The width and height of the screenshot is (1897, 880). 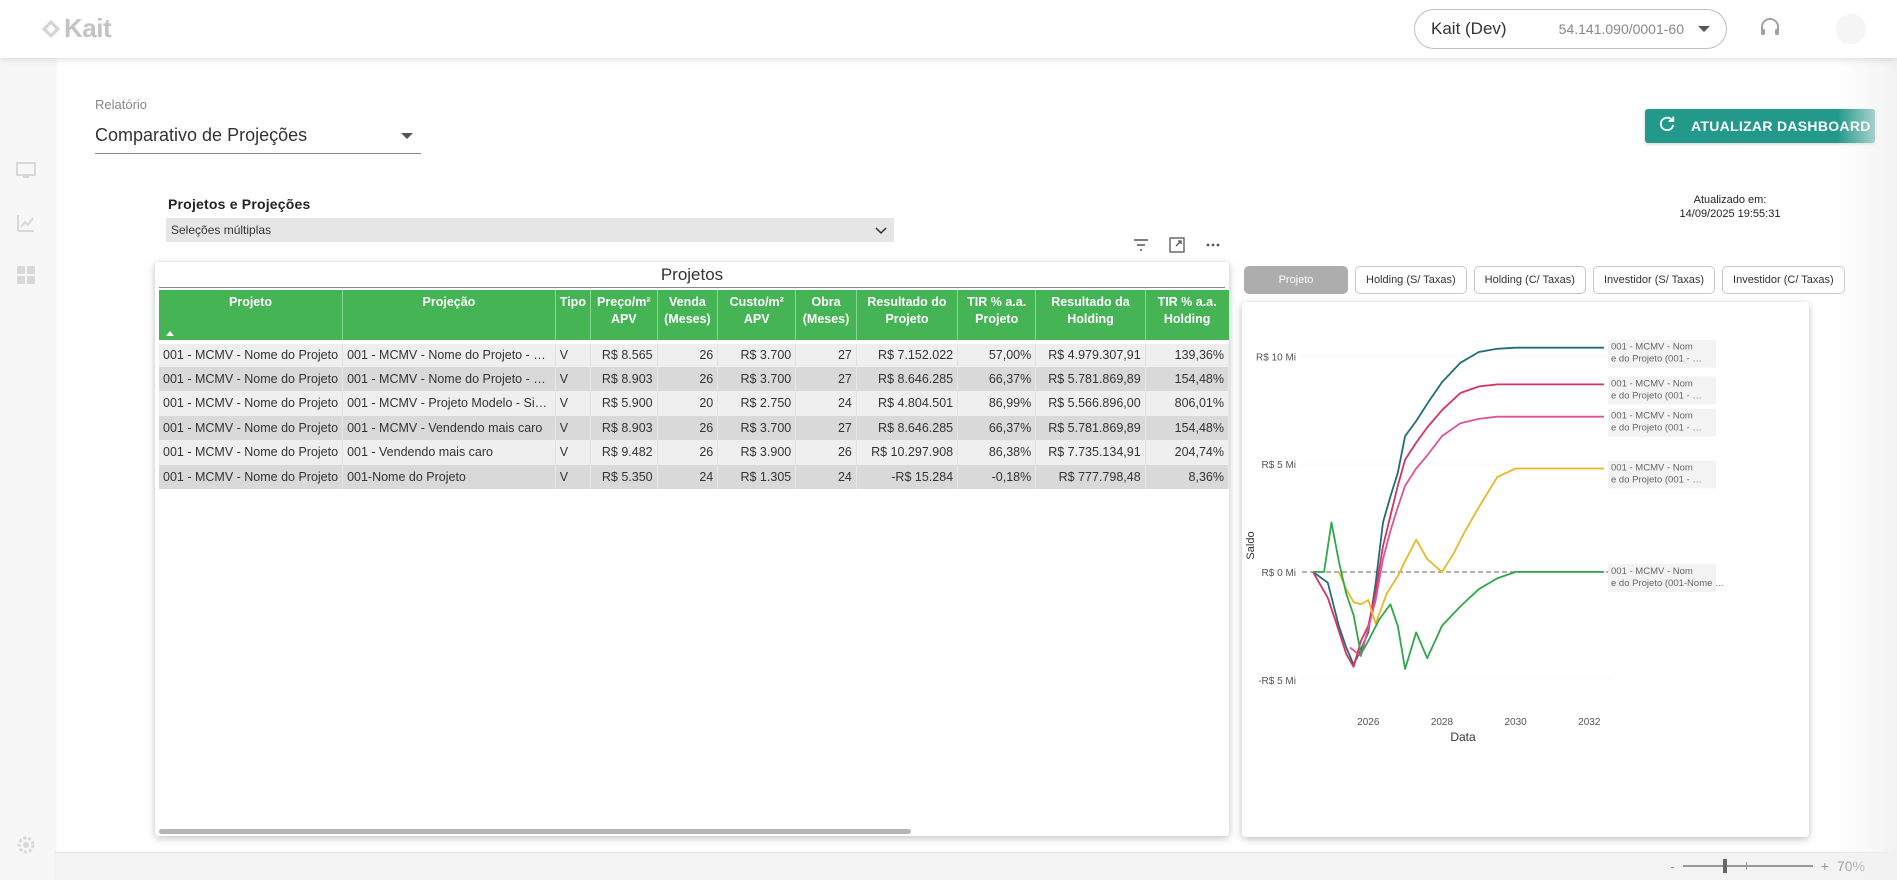 What do you see at coordinates (1529, 280) in the screenshot?
I see `tab-holding-c-taxas: Holding (C/ Taxas)` at bounding box center [1529, 280].